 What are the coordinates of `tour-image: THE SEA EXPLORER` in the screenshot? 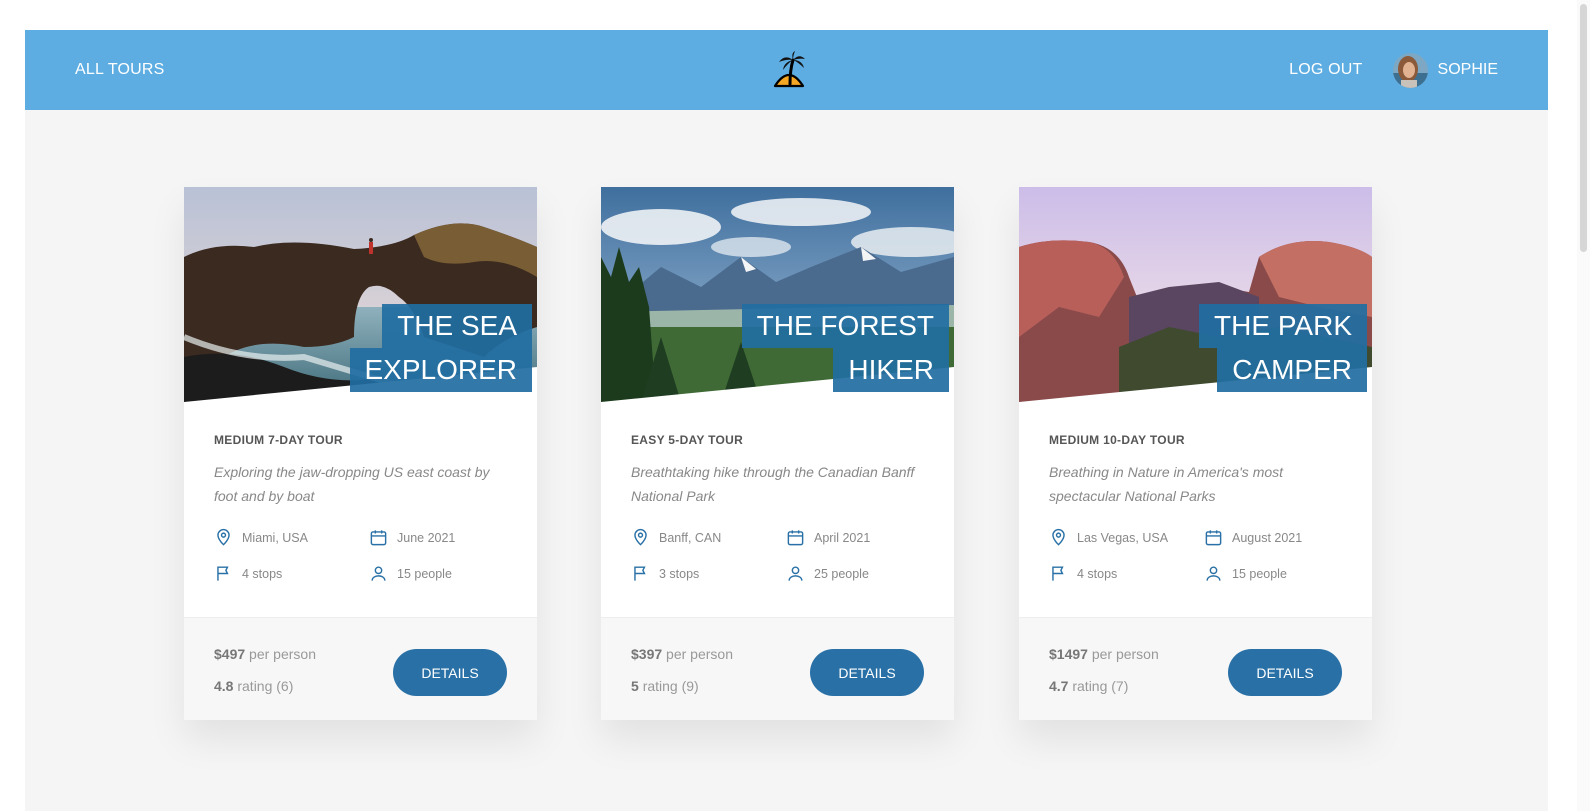 It's located at (360, 294).